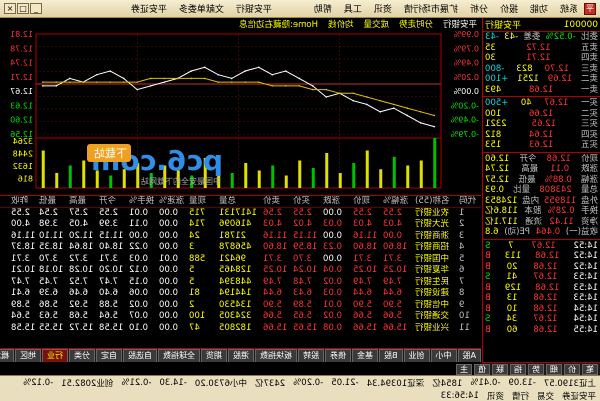 The image size is (600, 401). I want to click on chart-header-item: 分时走势, so click(416, 24).